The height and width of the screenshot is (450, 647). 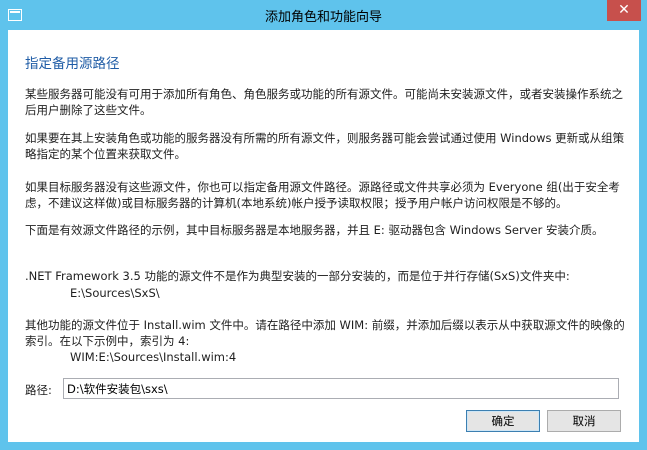 What do you see at coordinates (341, 388) in the screenshot?
I see `source-path-input` at bounding box center [341, 388].